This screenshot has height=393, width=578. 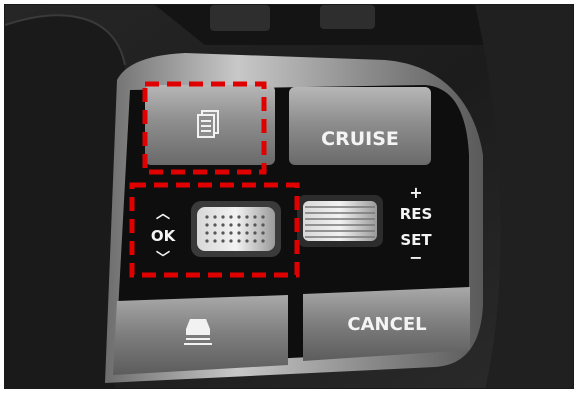 I want to click on cruise-thumbwheel, so click(x=340, y=221).